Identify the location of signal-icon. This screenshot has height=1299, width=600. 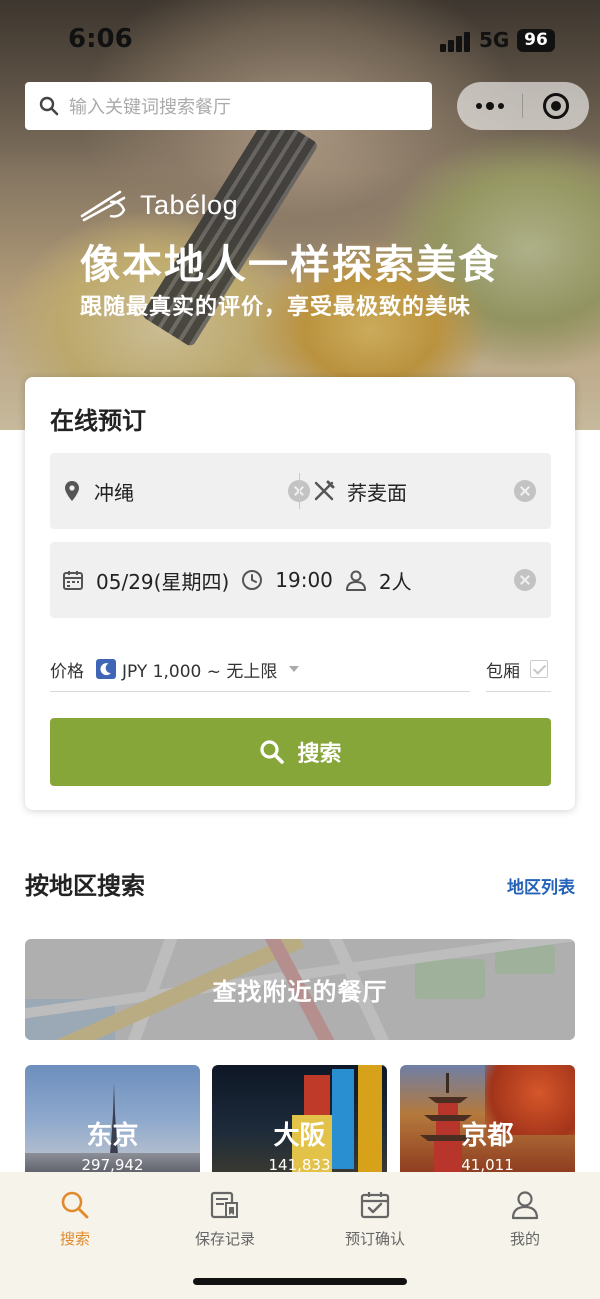
(455, 42).